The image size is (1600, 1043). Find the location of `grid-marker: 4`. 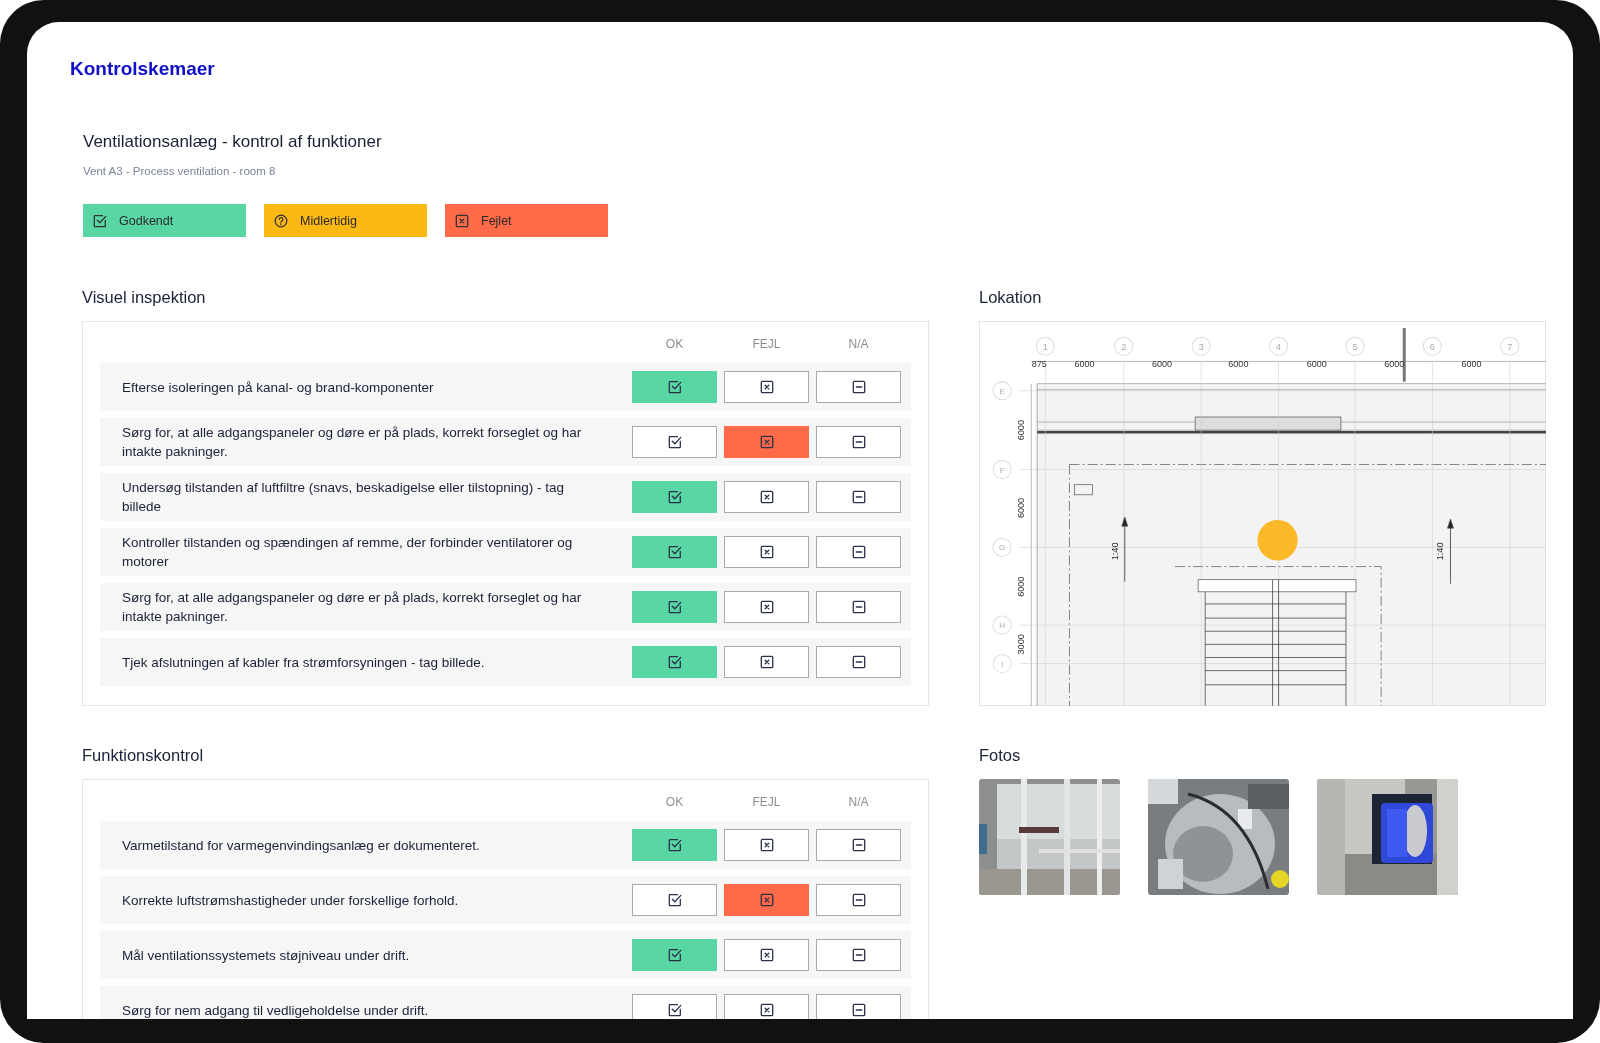

grid-marker: 4 is located at coordinates (1279, 346).